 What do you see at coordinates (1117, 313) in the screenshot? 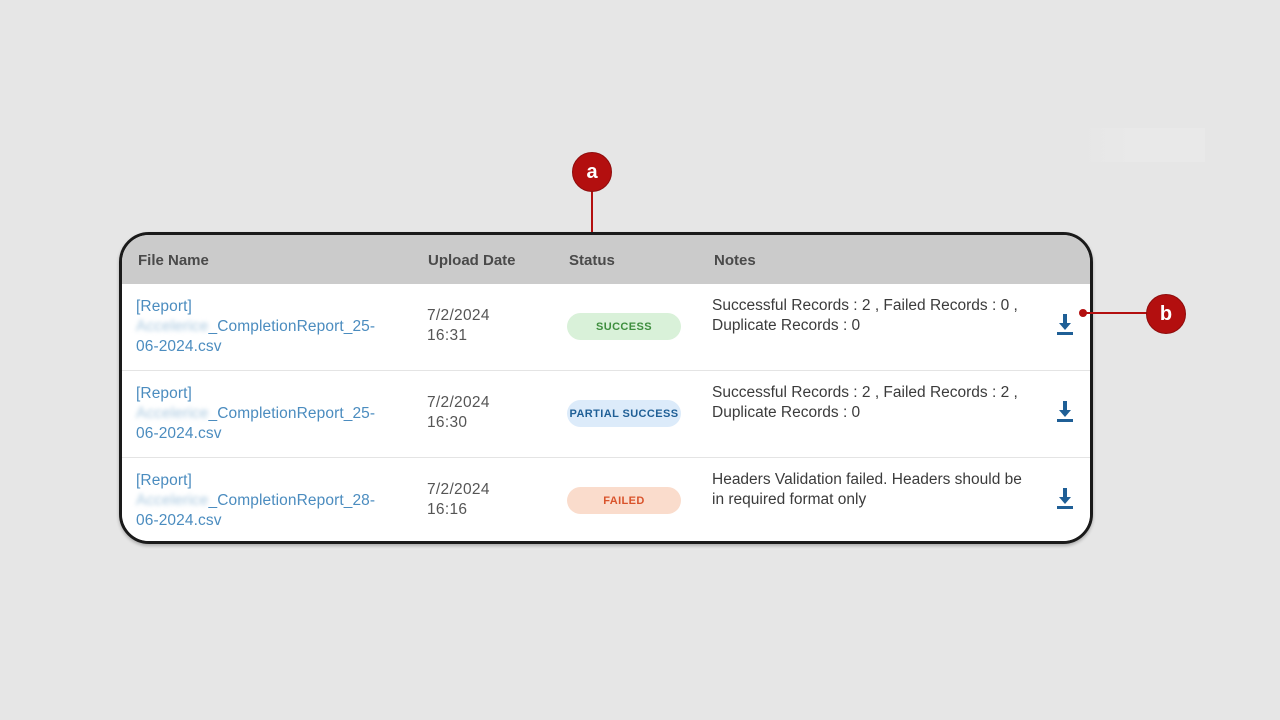
I see `callout-b-line` at bounding box center [1117, 313].